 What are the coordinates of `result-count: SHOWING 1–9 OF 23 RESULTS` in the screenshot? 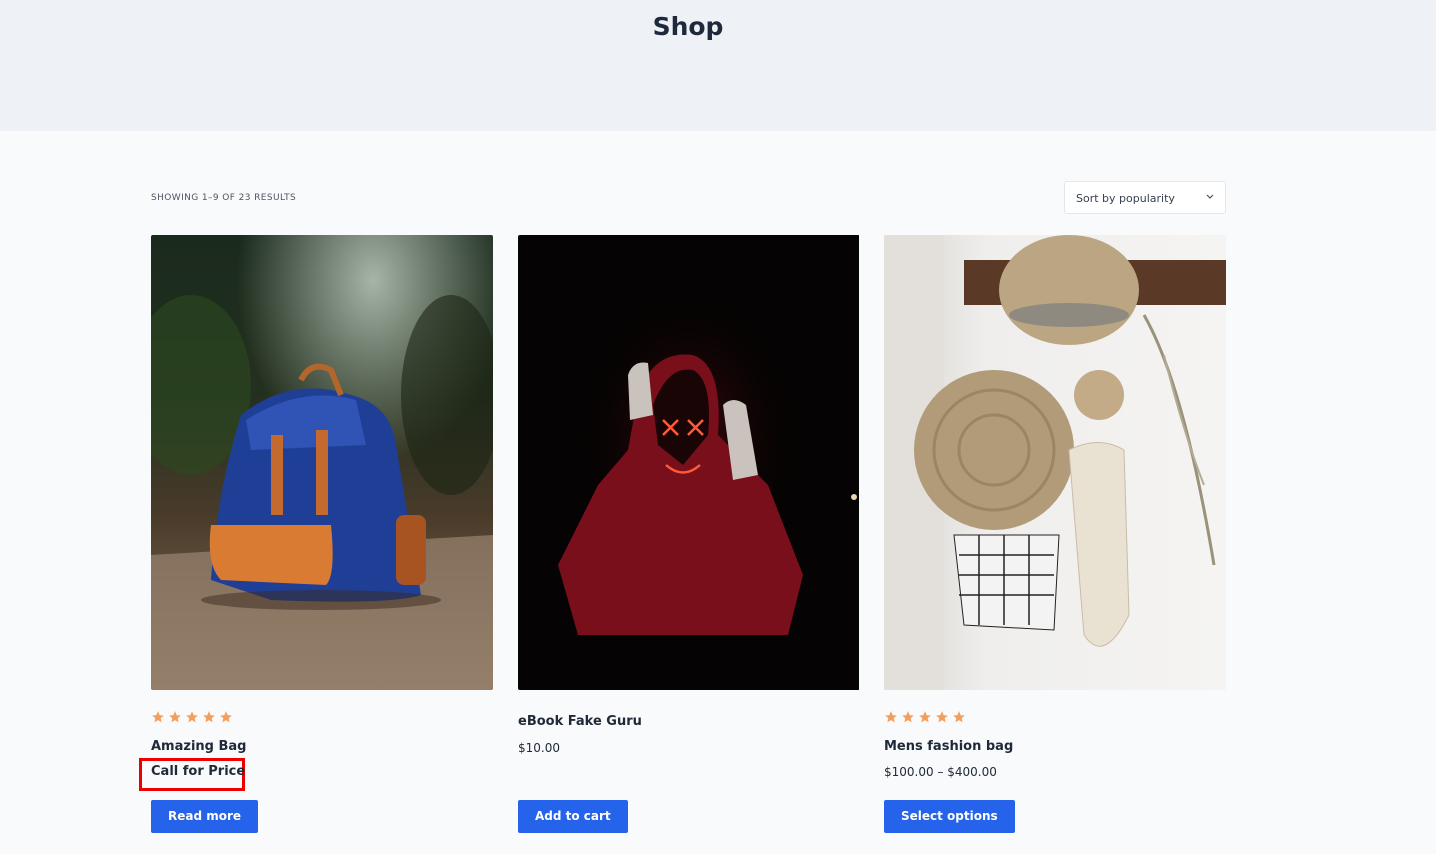 It's located at (224, 198).